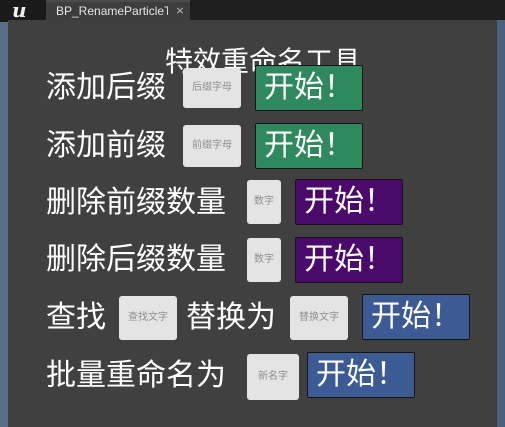  I want to click on batch-rename-label: 批量重命名为, so click(136, 375).